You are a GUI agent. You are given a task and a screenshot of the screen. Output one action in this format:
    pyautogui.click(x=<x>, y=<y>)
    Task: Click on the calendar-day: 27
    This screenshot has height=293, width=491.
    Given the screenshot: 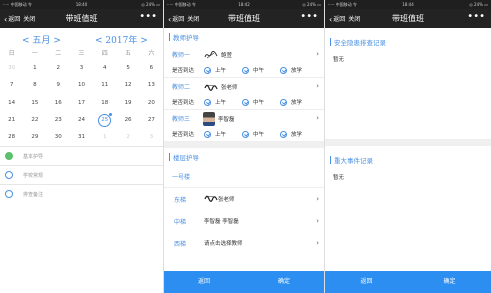 What is the action you would take?
    pyautogui.click(x=151, y=120)
    